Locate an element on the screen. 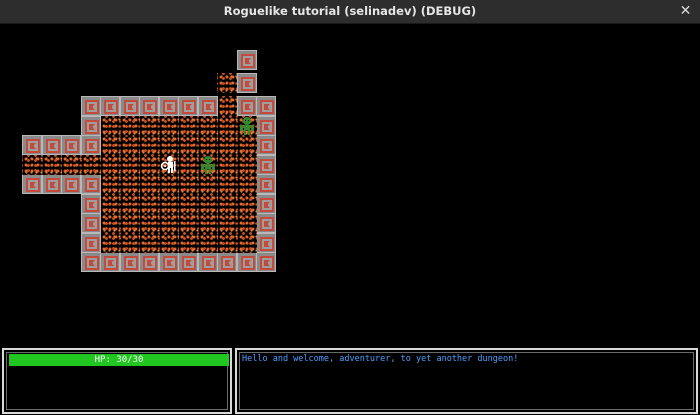 This screenshot has width=700, height=415. stats-panel: HP: 30/30 is located at coordinates (117, 381).